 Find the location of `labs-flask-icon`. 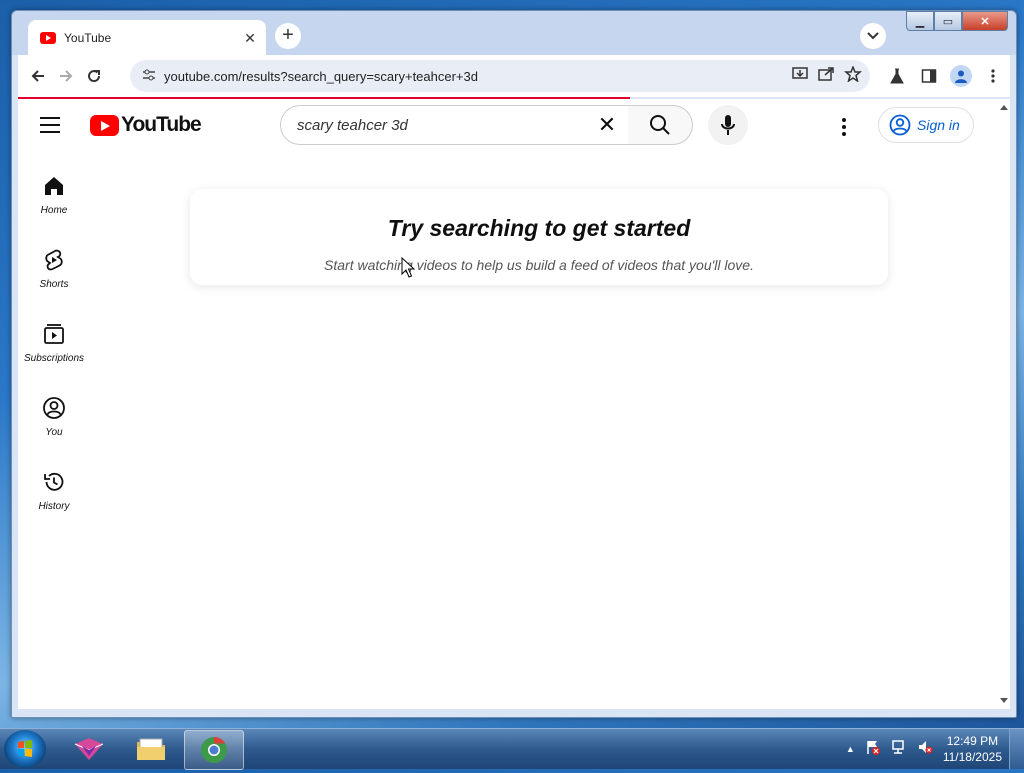

labs-flask-icon is located at coordinates (897, 76).